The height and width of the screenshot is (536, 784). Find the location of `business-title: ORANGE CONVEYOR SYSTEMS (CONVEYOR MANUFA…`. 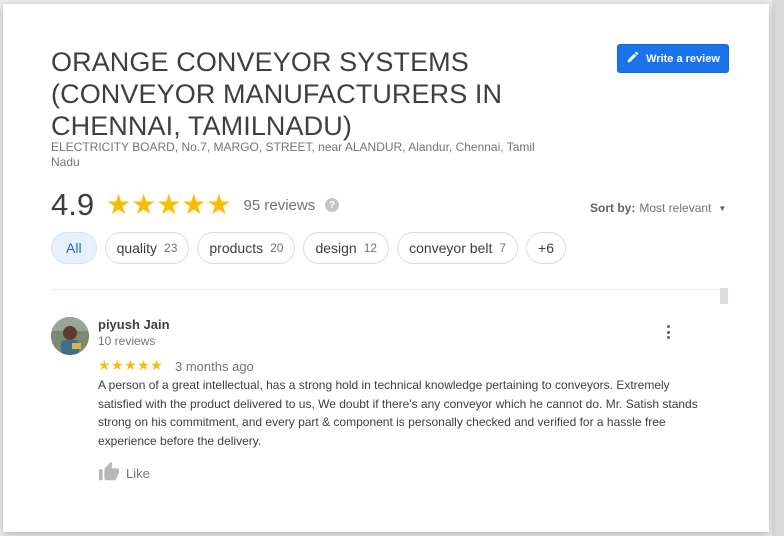

business-title: ORANGE CONVEYOR SYSTEMS (CONVEYOR MANUFA… is located at coordinates (277, 94).